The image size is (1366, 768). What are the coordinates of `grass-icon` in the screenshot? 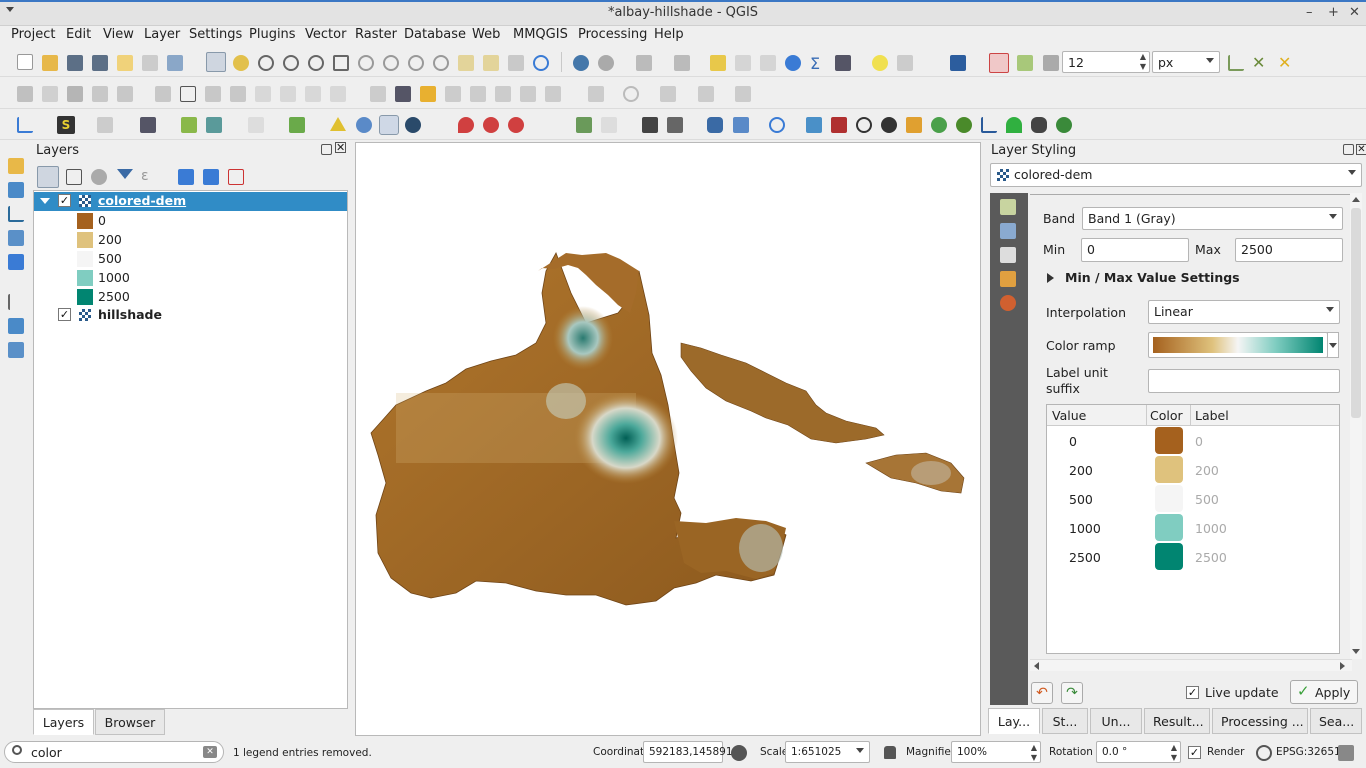 It's located at (964, 125).